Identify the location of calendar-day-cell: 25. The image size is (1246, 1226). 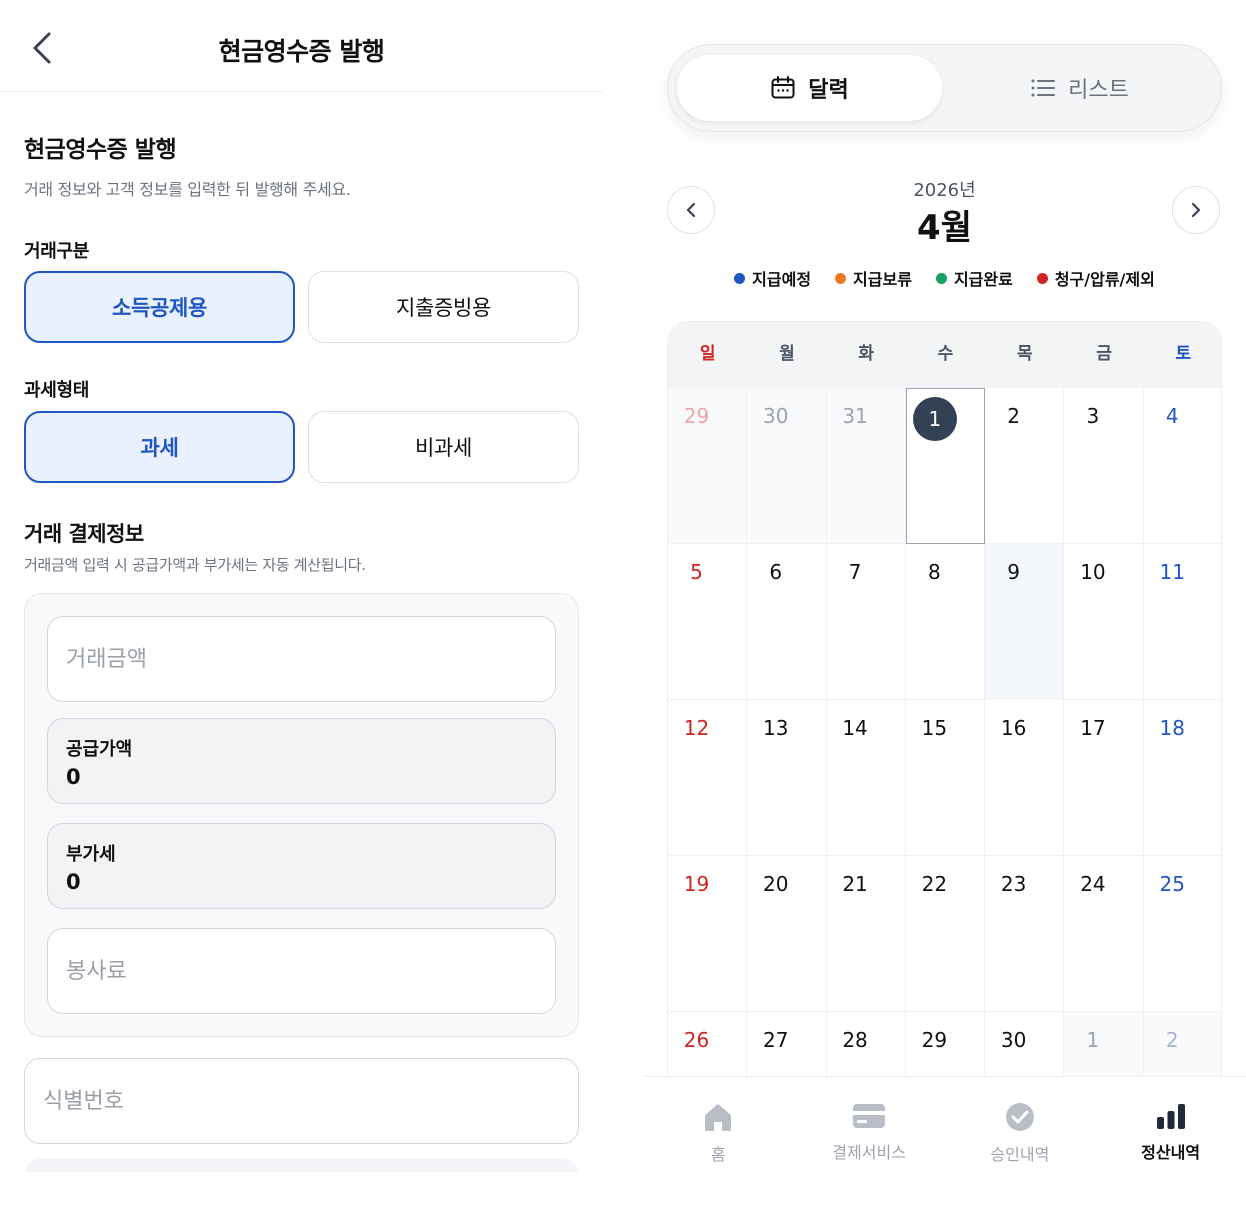
(1182, 934).